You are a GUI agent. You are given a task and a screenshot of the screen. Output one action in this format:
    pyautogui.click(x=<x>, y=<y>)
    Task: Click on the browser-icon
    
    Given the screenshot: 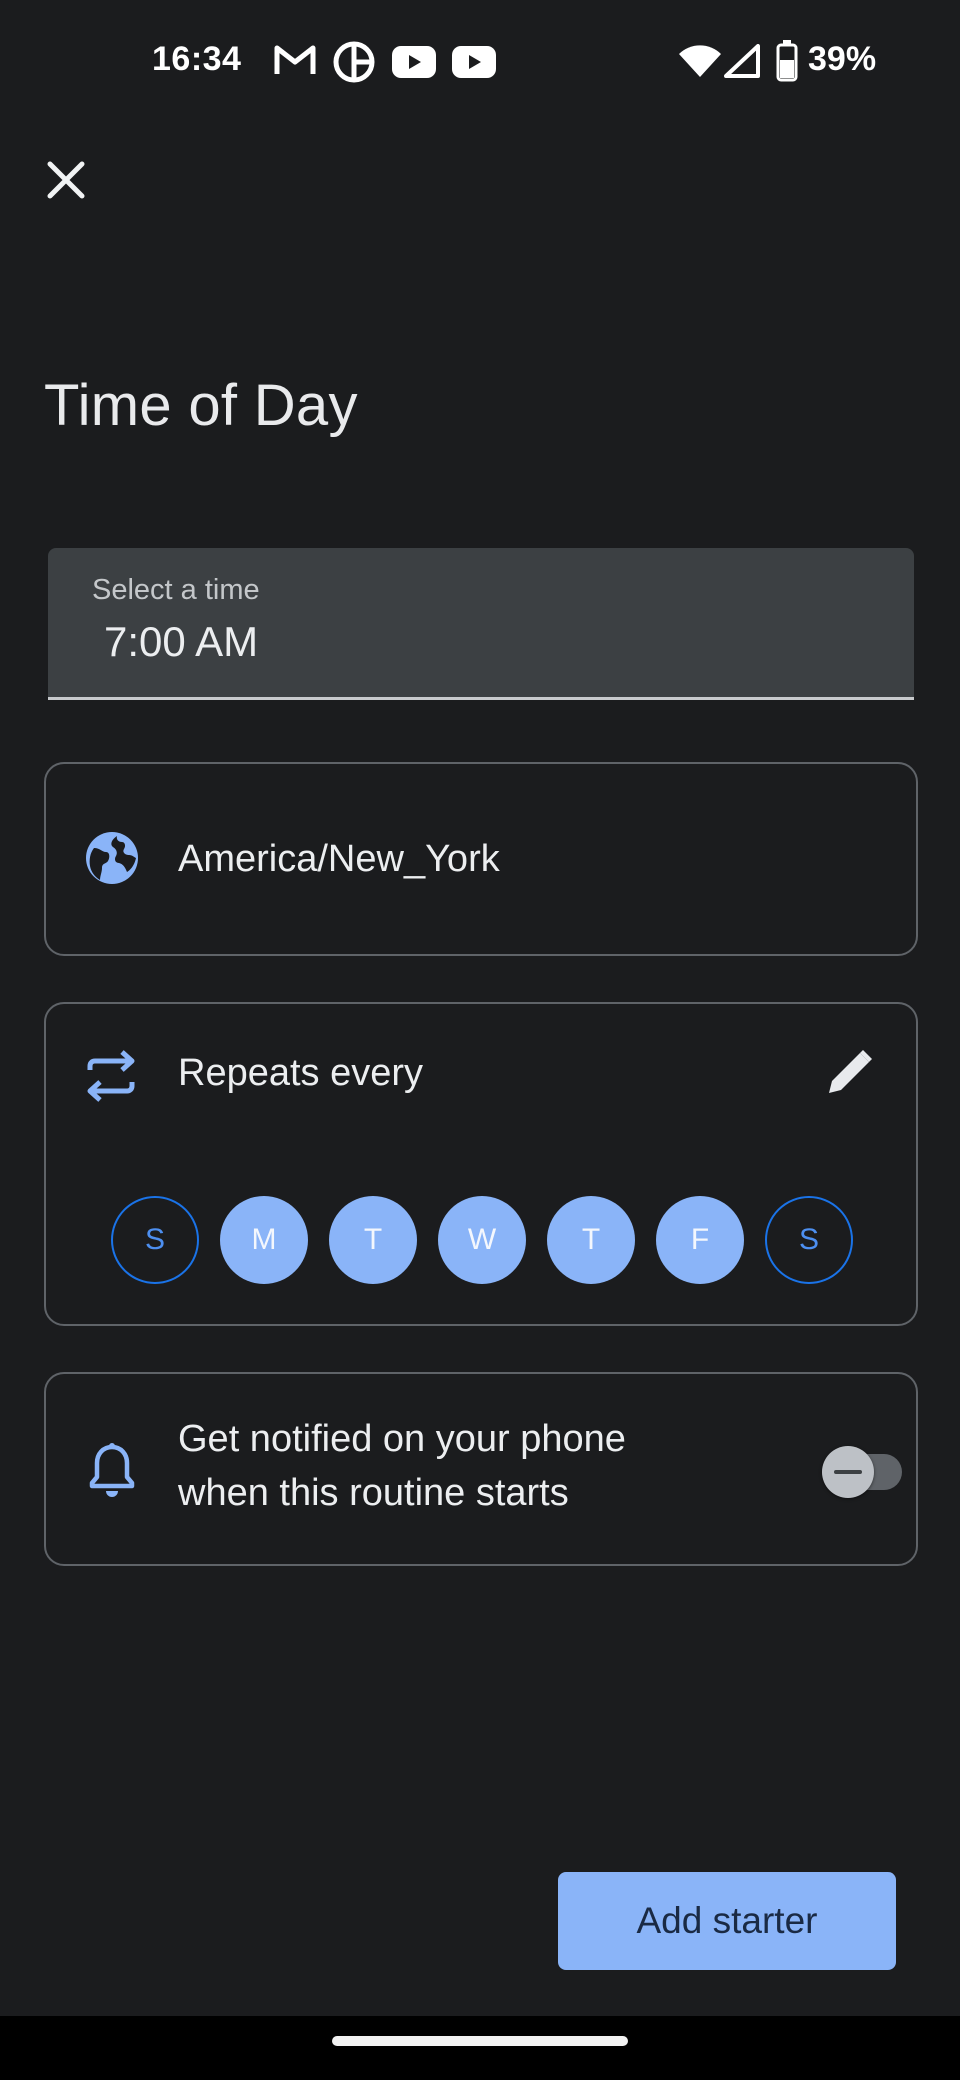 What is the action you would take?
    pyautogui.click(x=354, y=64)
    